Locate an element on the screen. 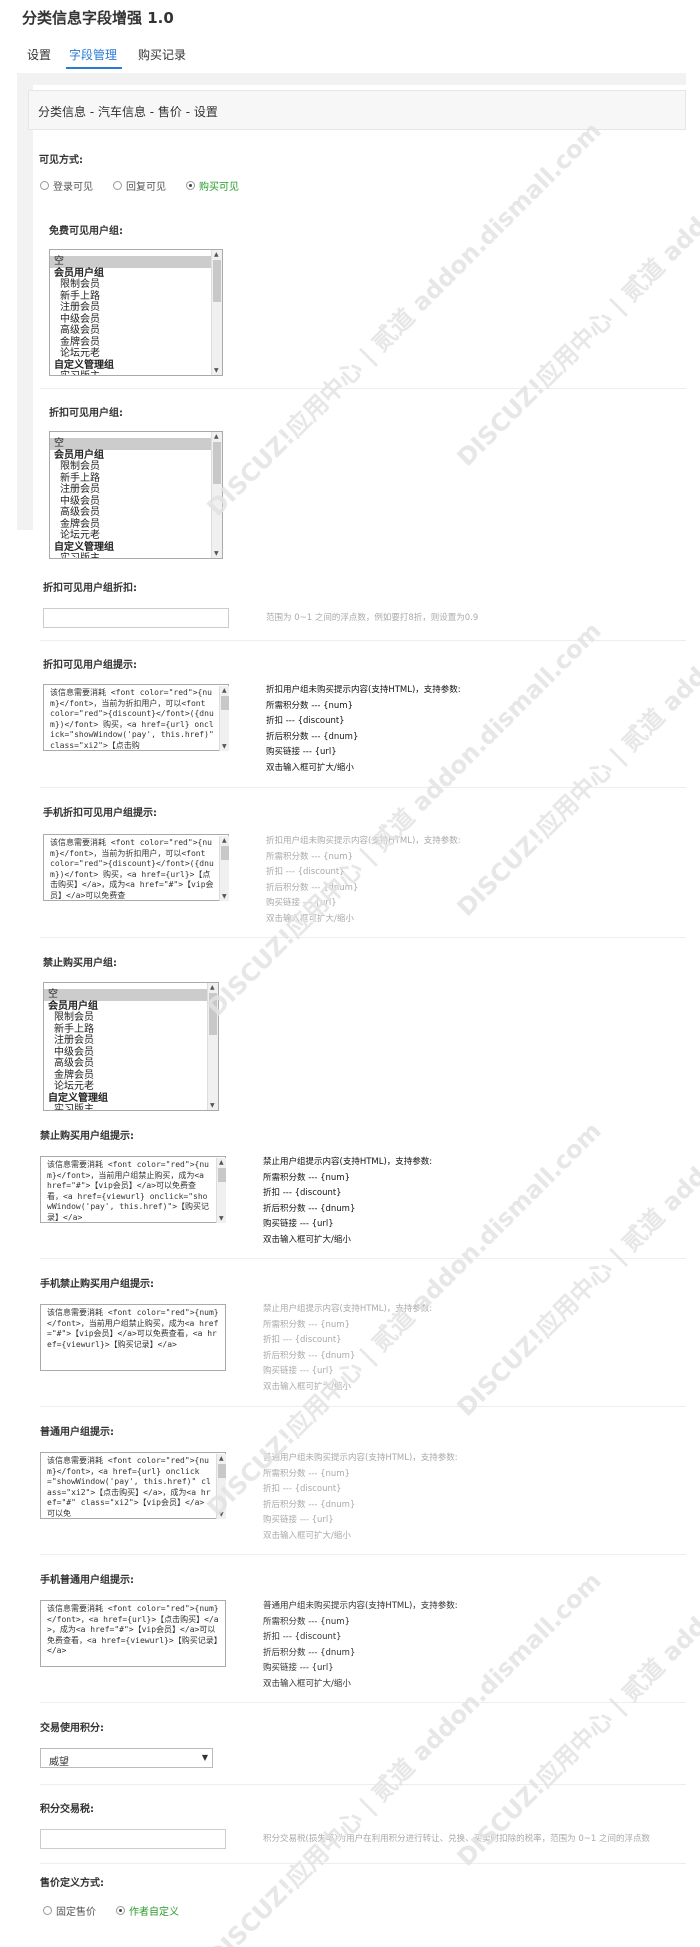 The height and width of the screenshot is (1947, 700). ban-tip-label: 禁止购买用户组提示: is located at coordinates (87, 1136).